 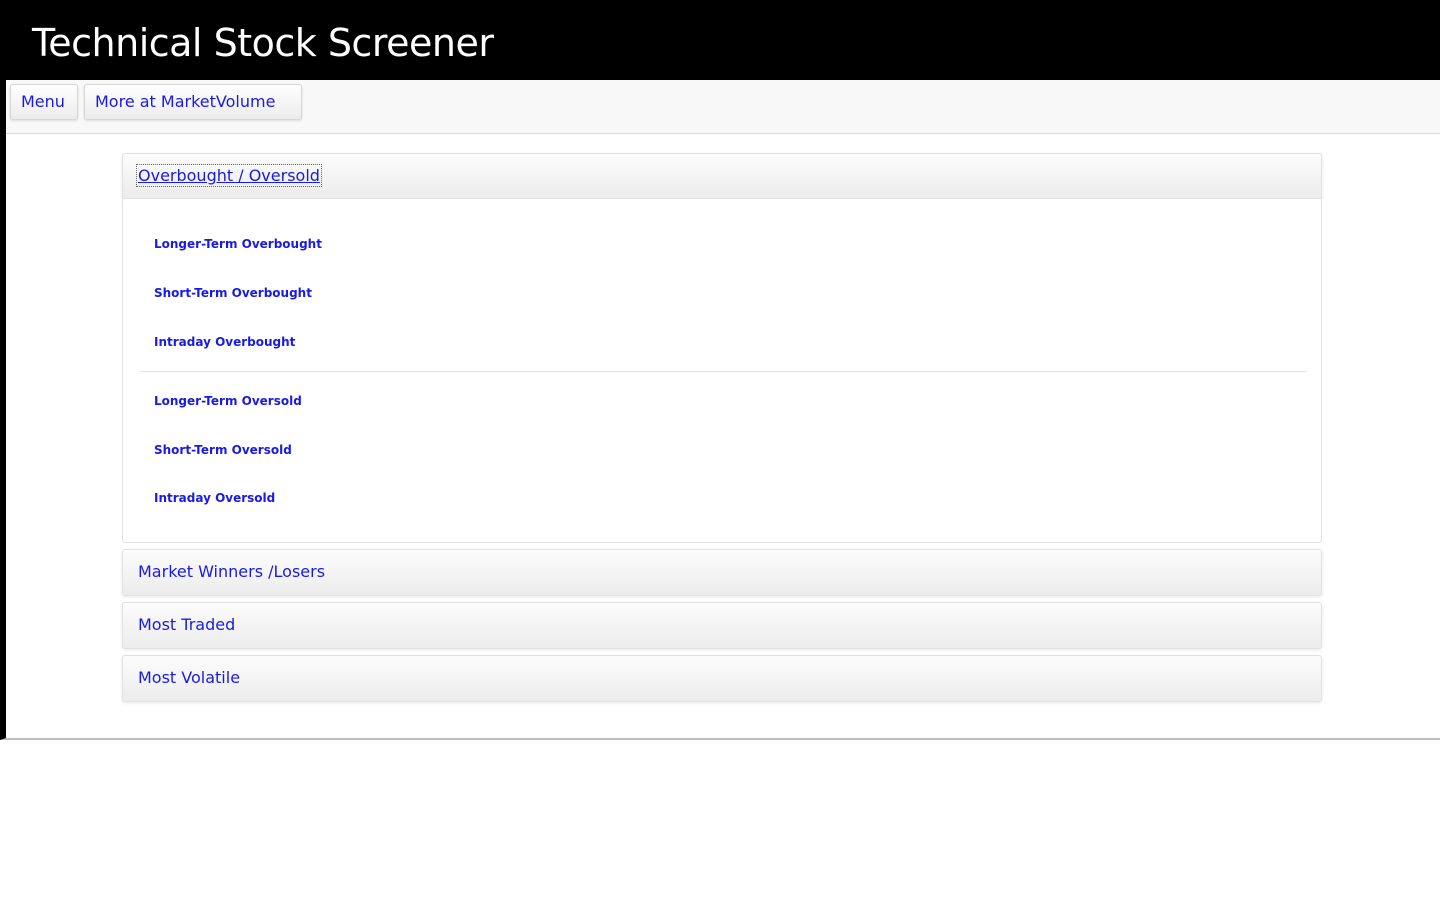 What do you see at coordinates (223, 450) in the screenshot?
I see `link-short-term-oversold: Short-Term Oversold` at bounding box center [223, 450].